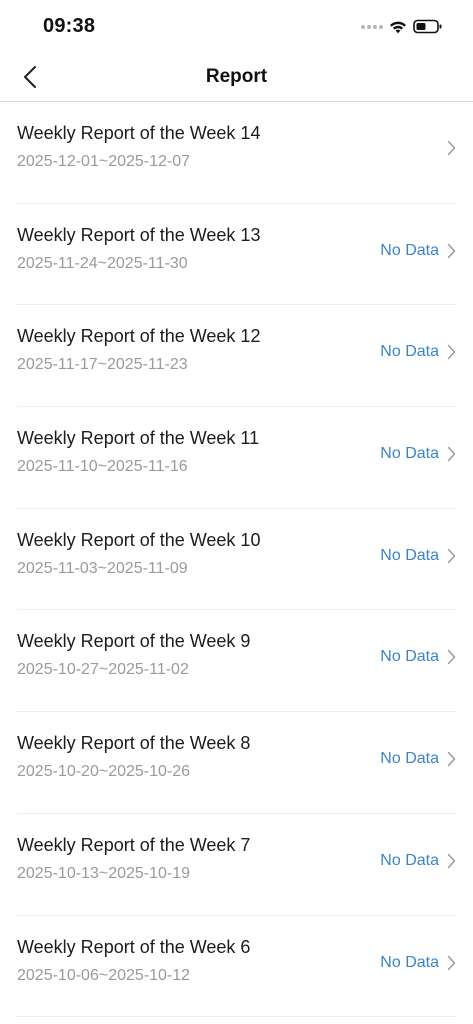 This screenshot has height=1024, width=473. Describe the element at coordinates (134, 946) in the screenshot. I see `report-title: Weekly Report of the Week 6` at that location.